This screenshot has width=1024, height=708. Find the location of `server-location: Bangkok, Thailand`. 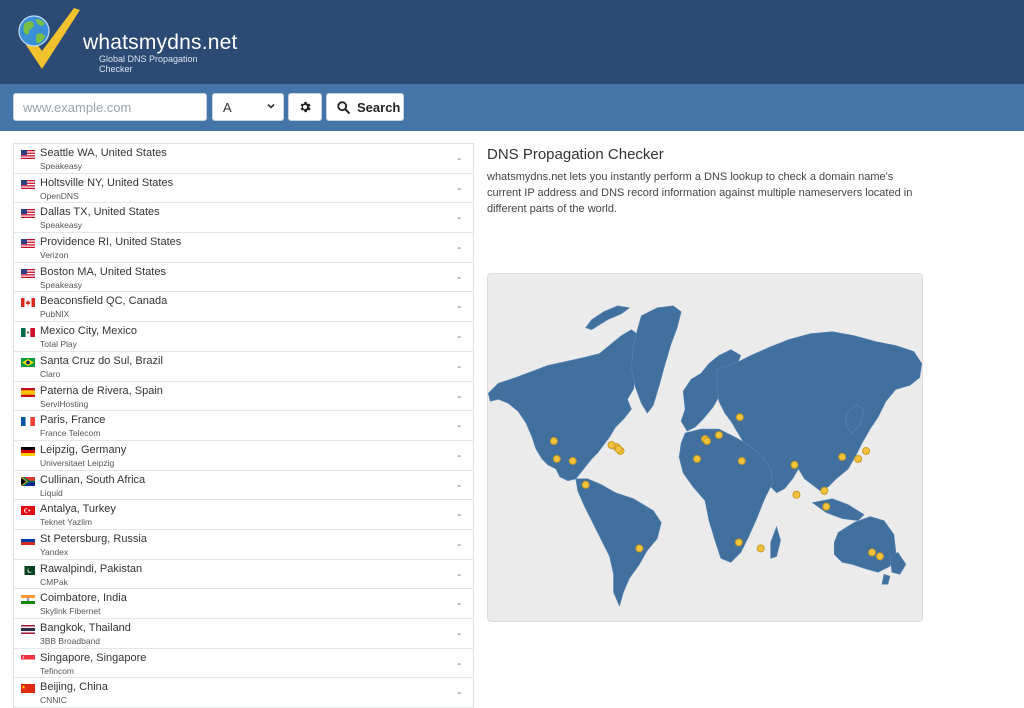

server-location: Bangkok, Thailand is located at coordinates (85, 628).